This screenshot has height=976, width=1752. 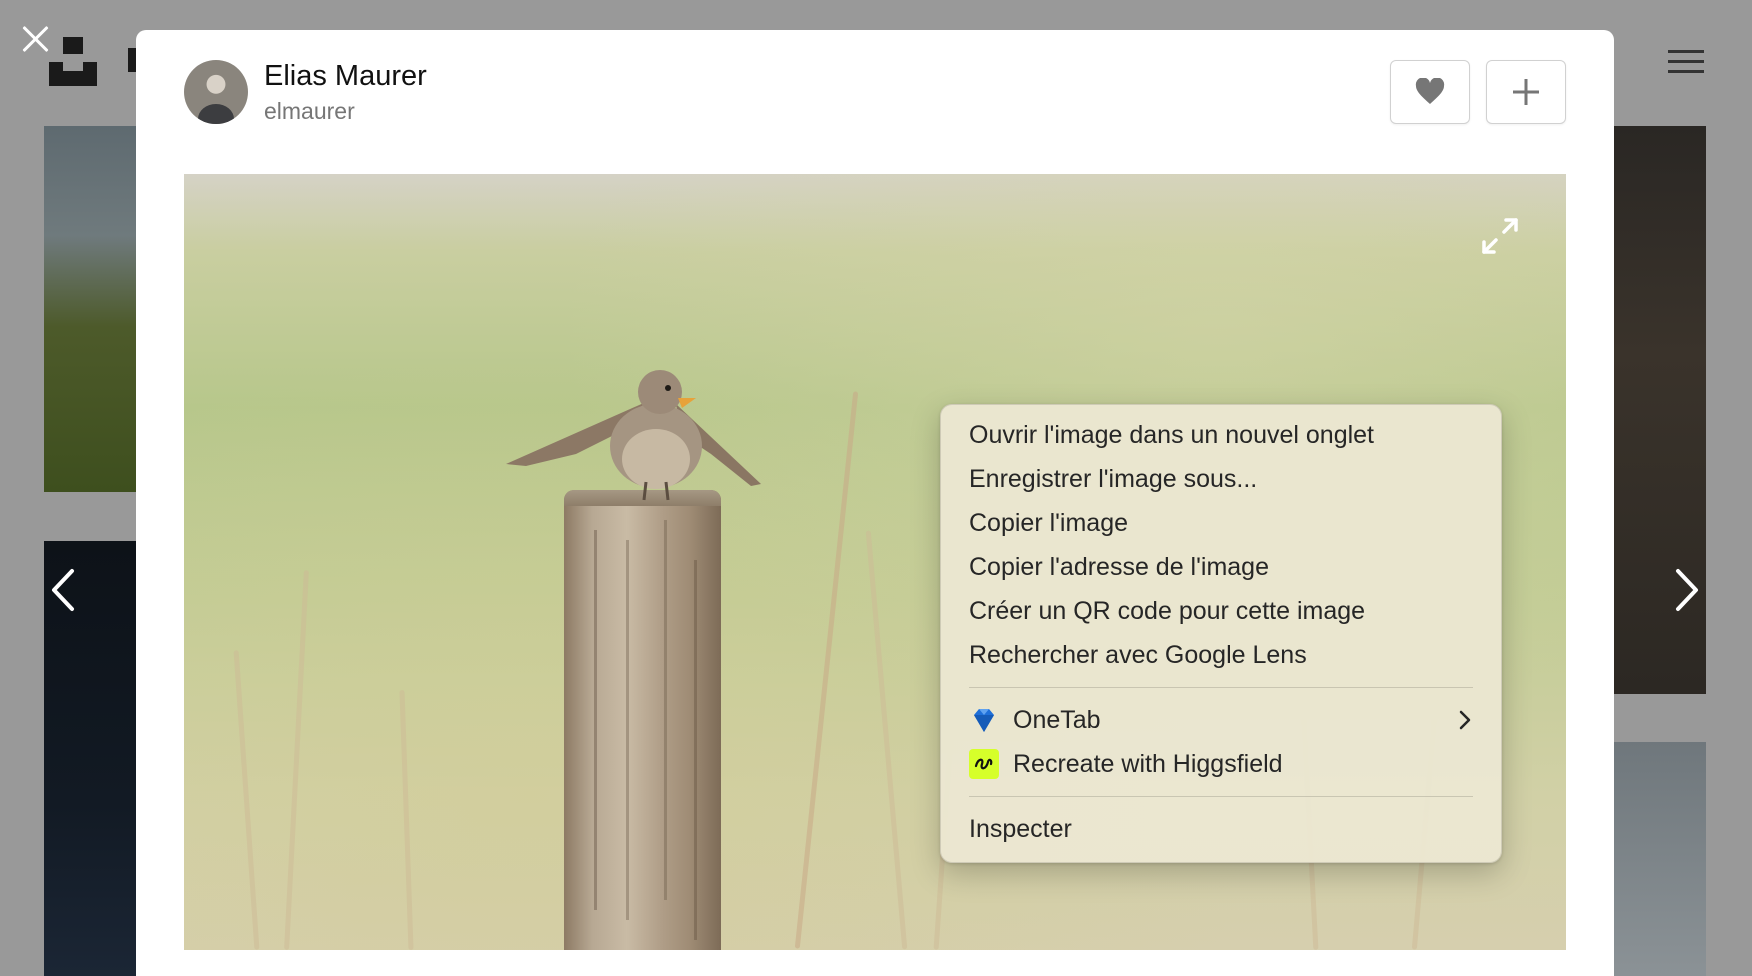 I want to click on menu-item-open-image-new-tab: Ouvrir l'image dans un nouvel onglet, so click(x=1221, y=435).